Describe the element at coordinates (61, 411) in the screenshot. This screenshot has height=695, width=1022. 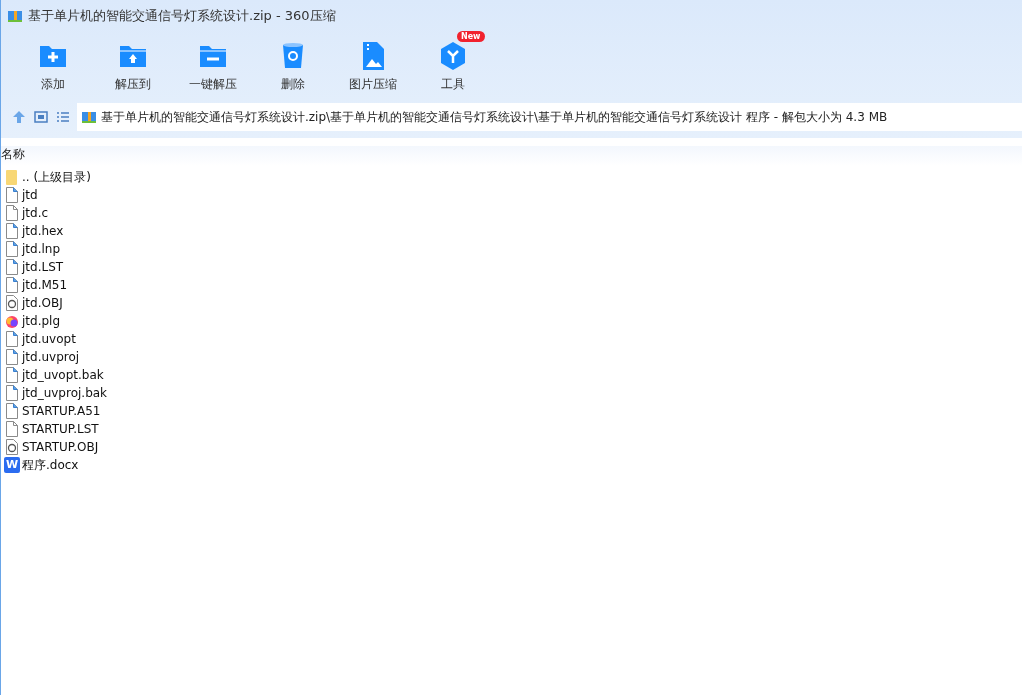
I see `file-name: STARTUP.A51` at that location.